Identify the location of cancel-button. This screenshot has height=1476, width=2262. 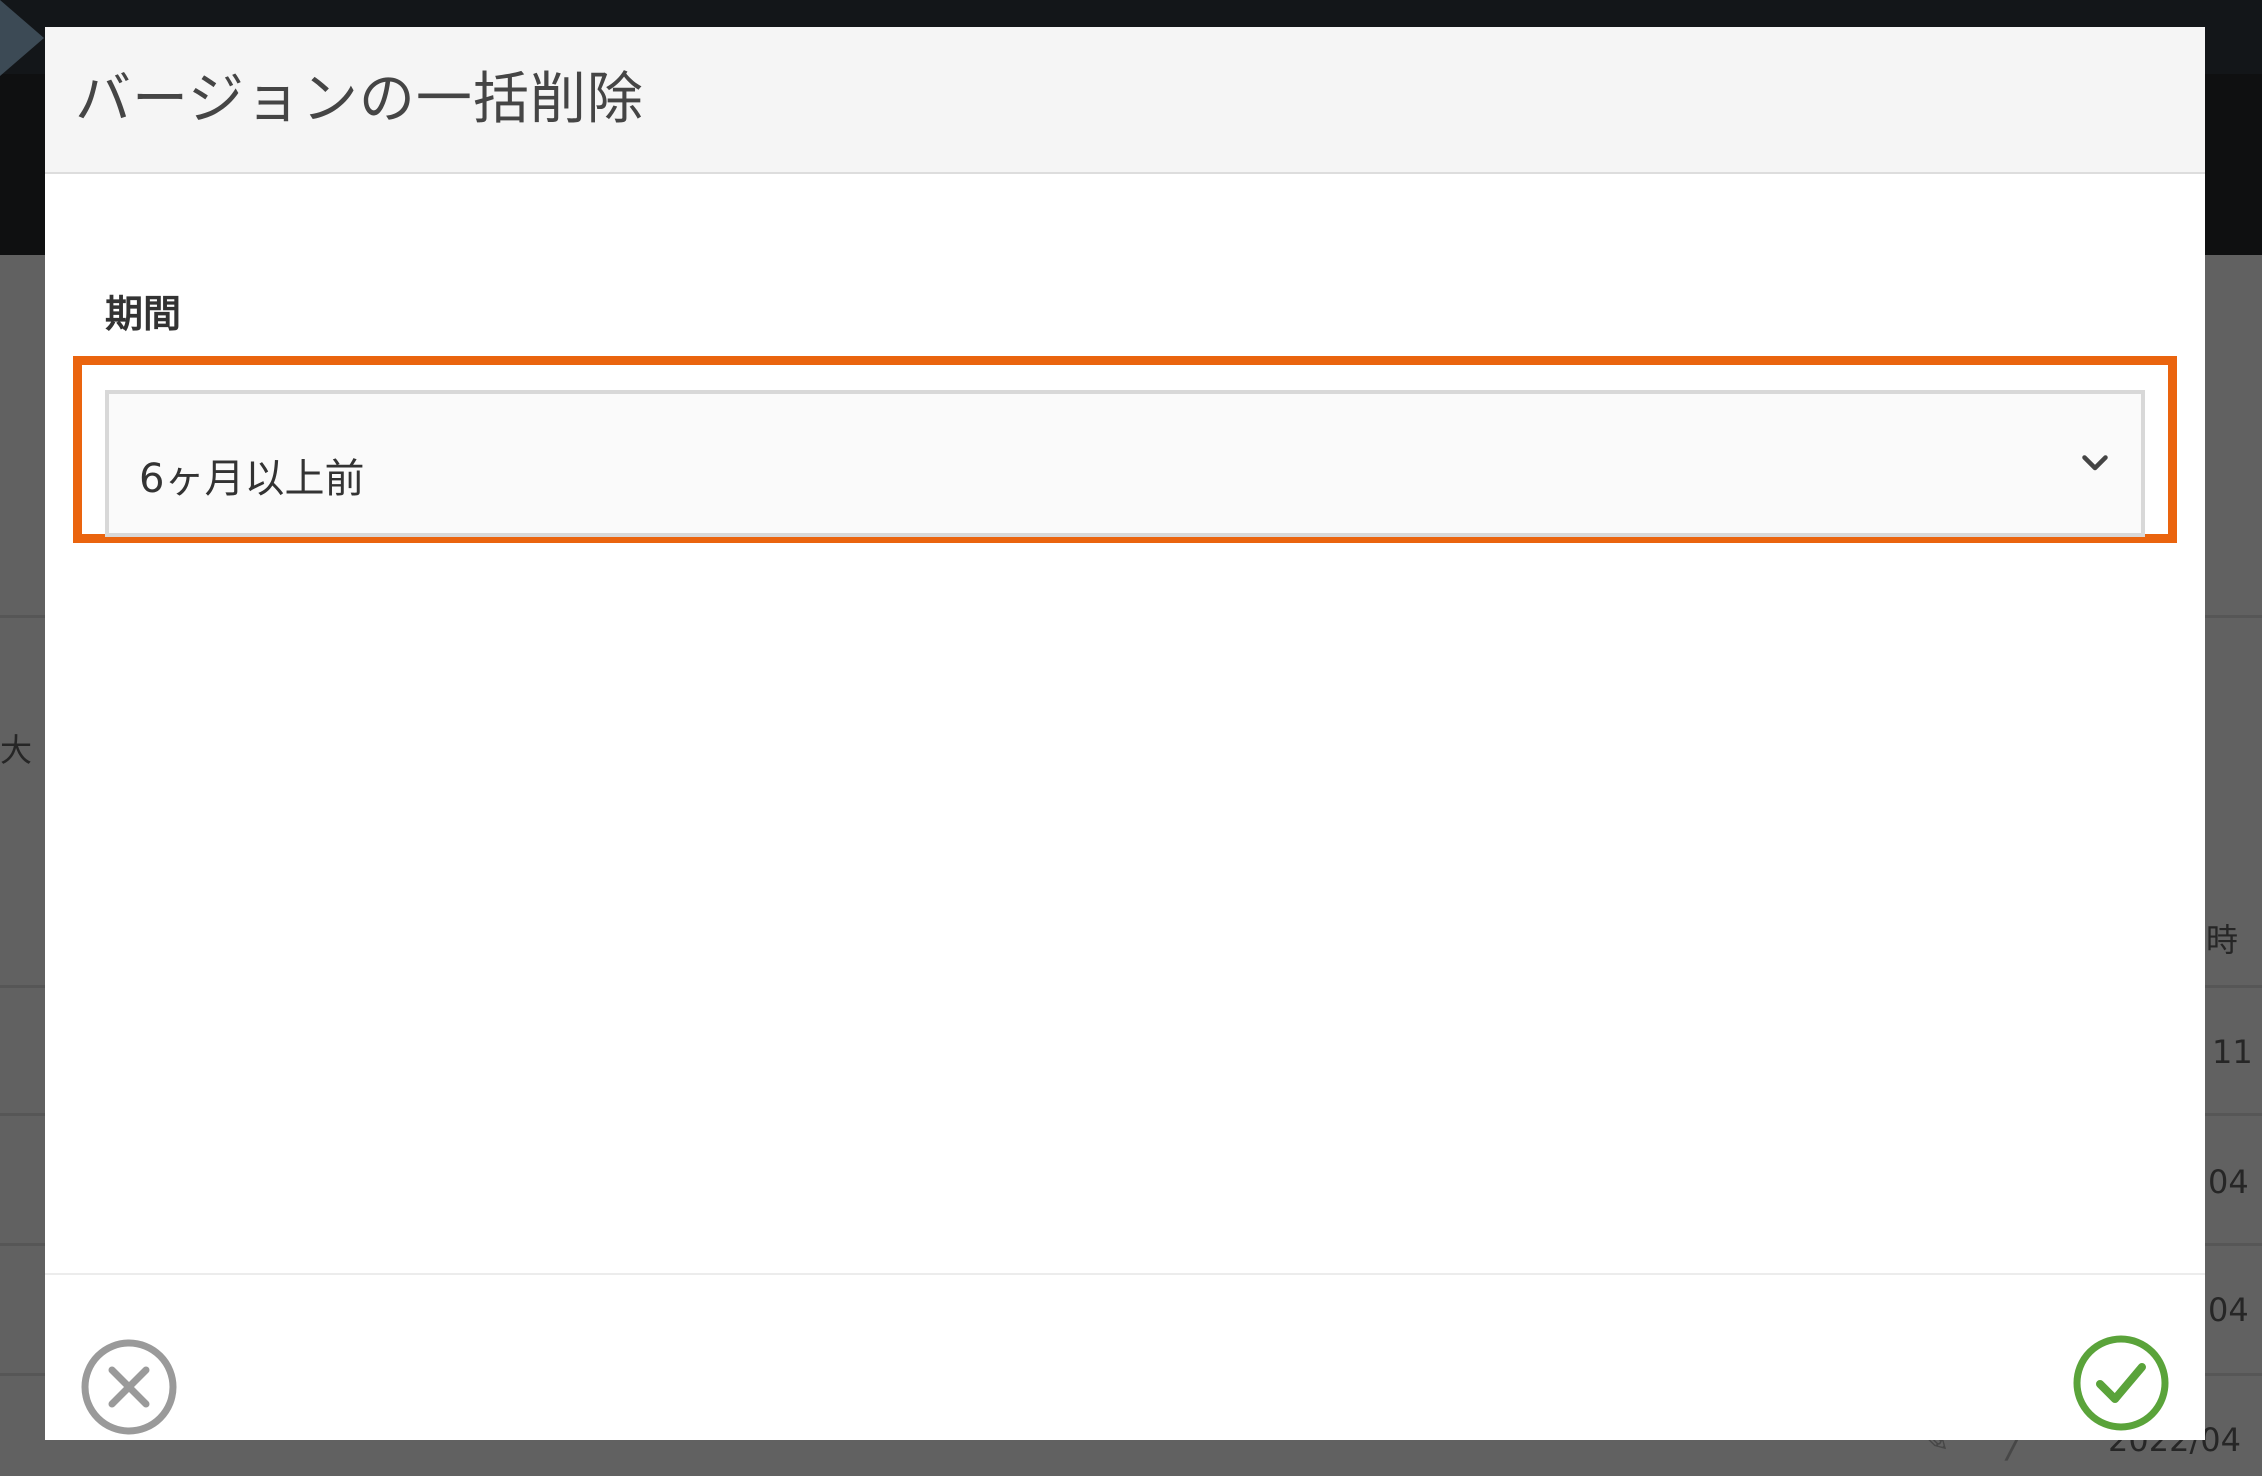
(129, 1387).